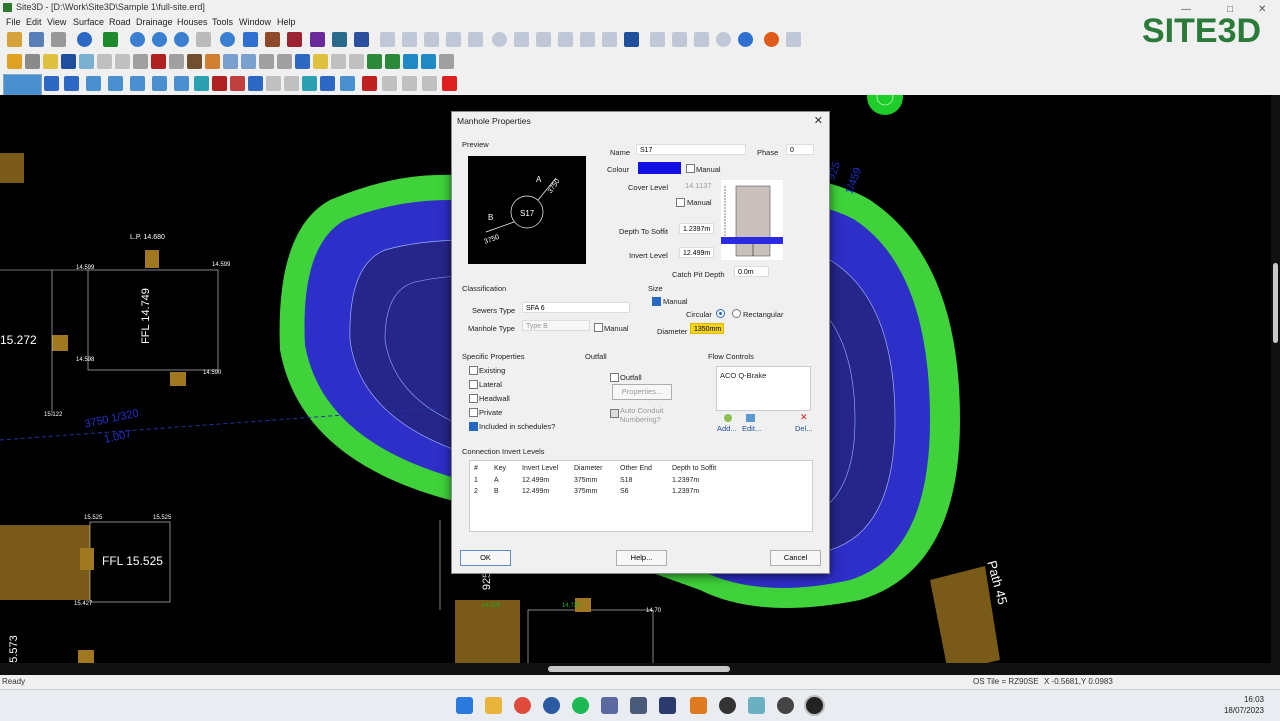  I want to click on warning-icon, so click(771, 39).